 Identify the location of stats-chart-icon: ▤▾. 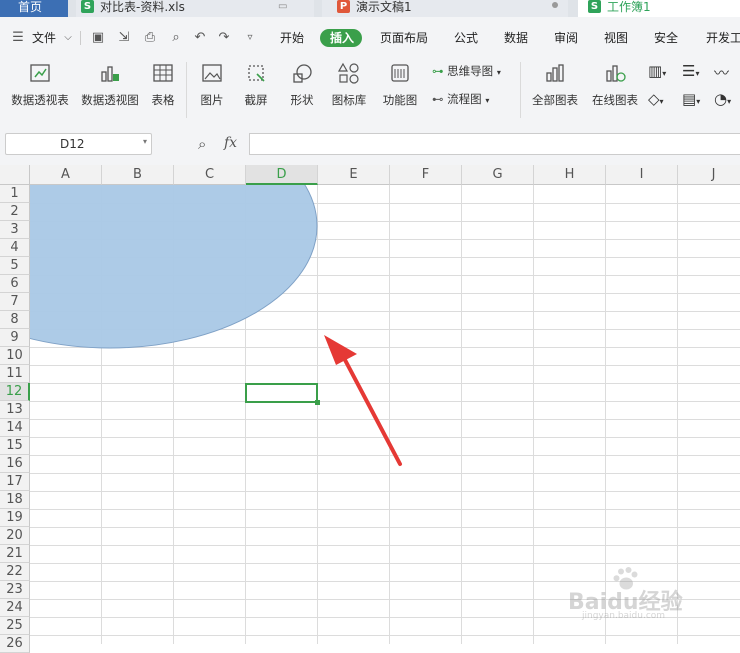
(691, 99).